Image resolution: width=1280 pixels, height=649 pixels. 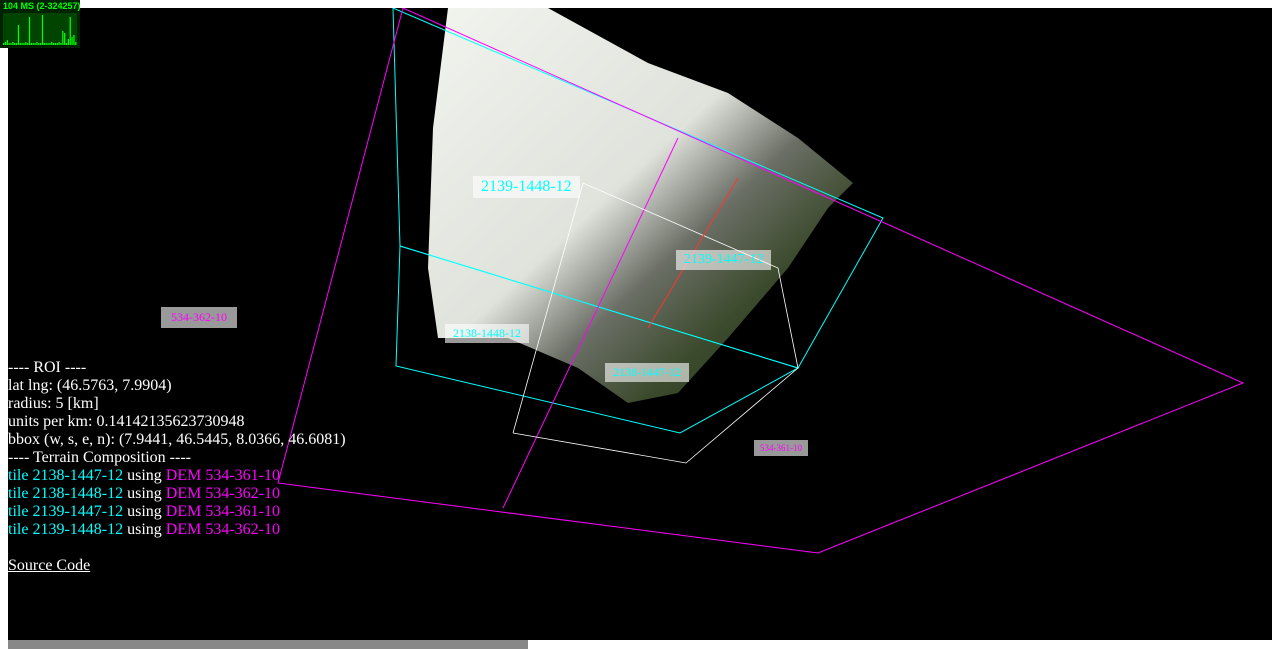 I want to click on tile-row: tile 2139-1448-12 using DEM 534-362-10, so click(x=177, y=530).